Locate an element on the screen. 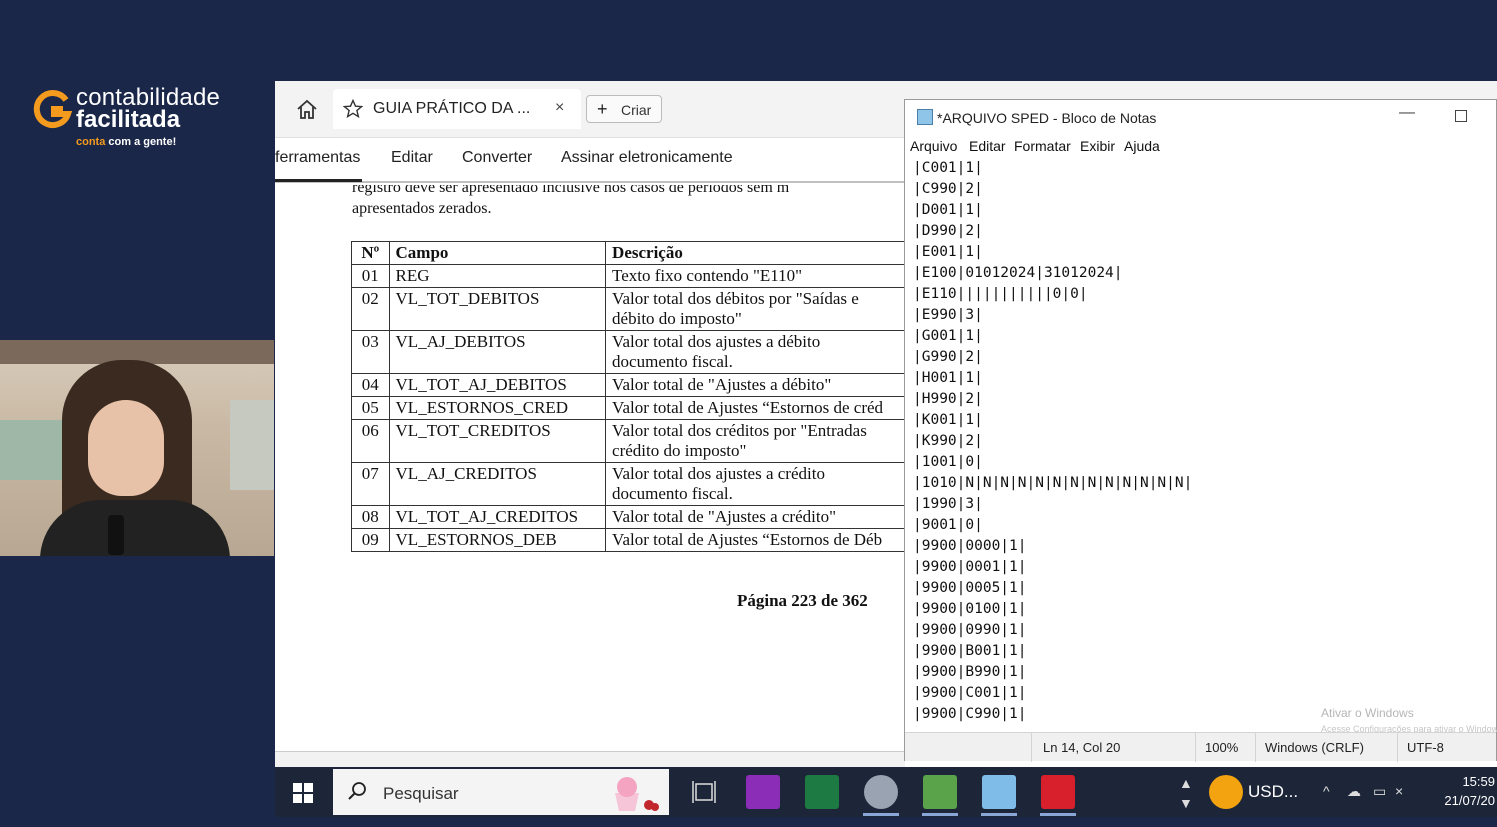  notepad-line: |G001|1| is located at coordinates (948, 336).